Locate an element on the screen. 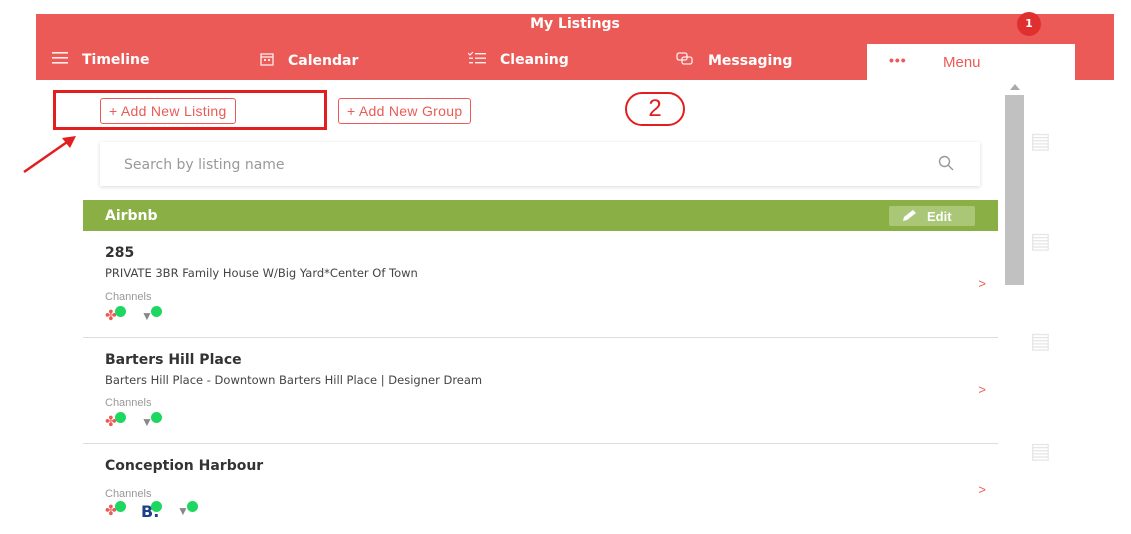 Image resolution: width=1131 pixels, height=534 pixels. group-name: Airbnb is located at coordinates (131, 216).